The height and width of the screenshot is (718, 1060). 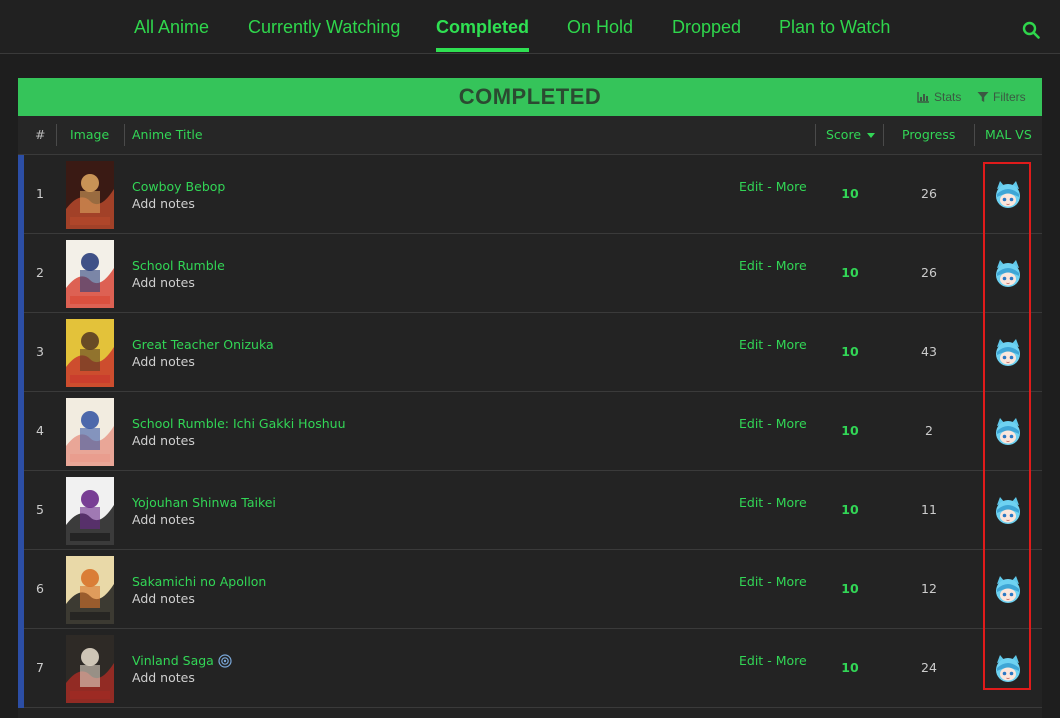 What do you see at coordinates (40, 667) in the screenshot?
I see `row-number: 7` at bounding box center [40, 667].